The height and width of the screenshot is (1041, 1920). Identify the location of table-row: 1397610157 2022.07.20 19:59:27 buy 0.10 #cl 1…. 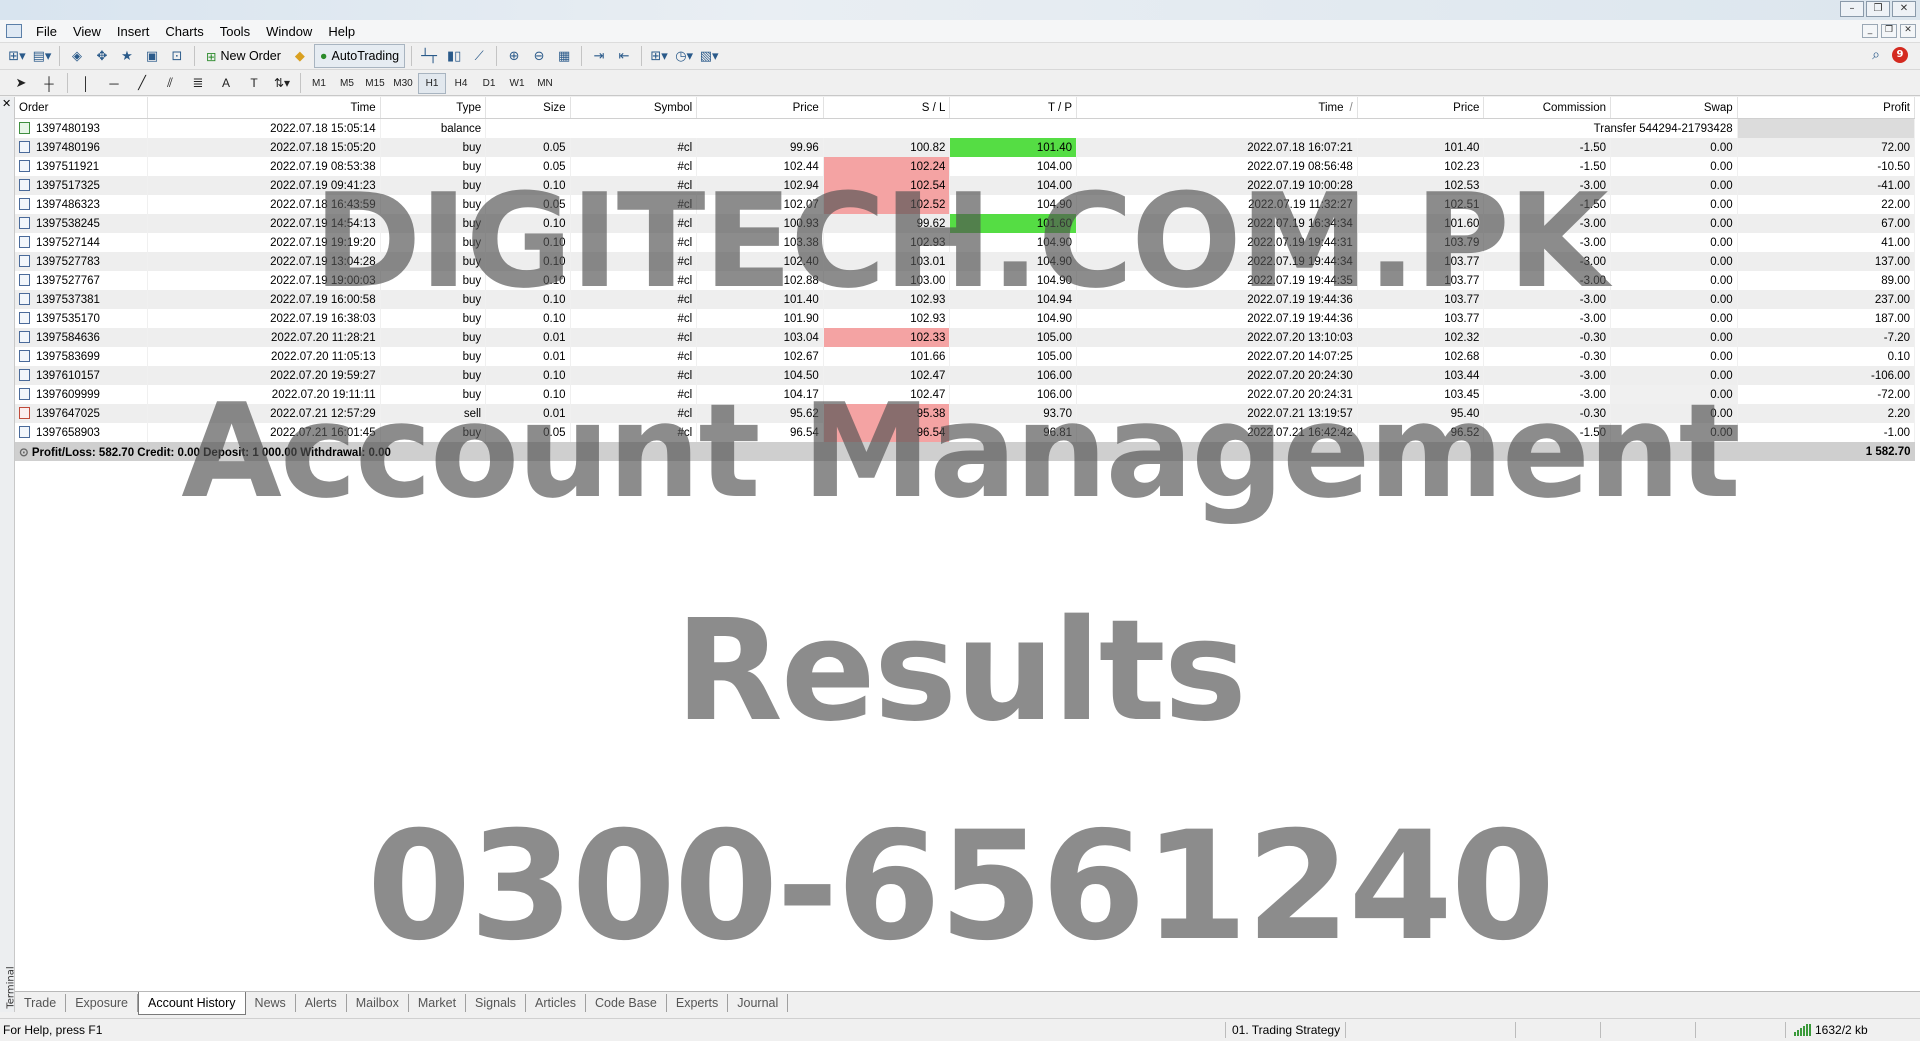
(965, 375).